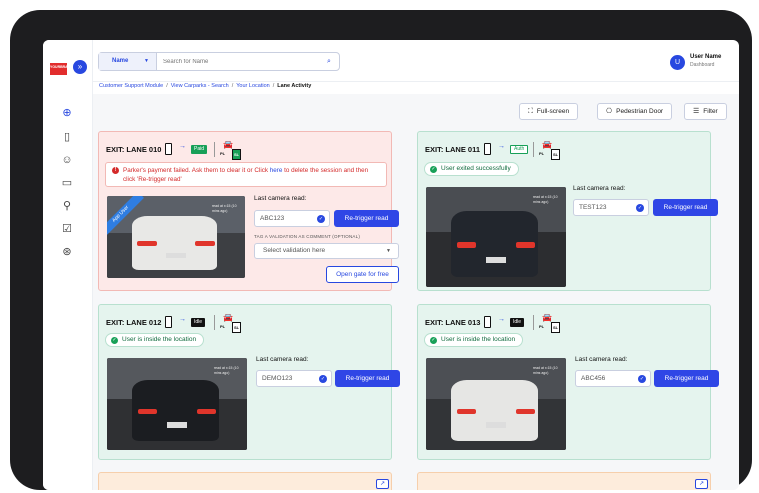 This screenshot has width=759, height=493. Describe the element at coordinates (252, 86) in the screenshot. I see `breadcrumb-item: Your Location` at that location.